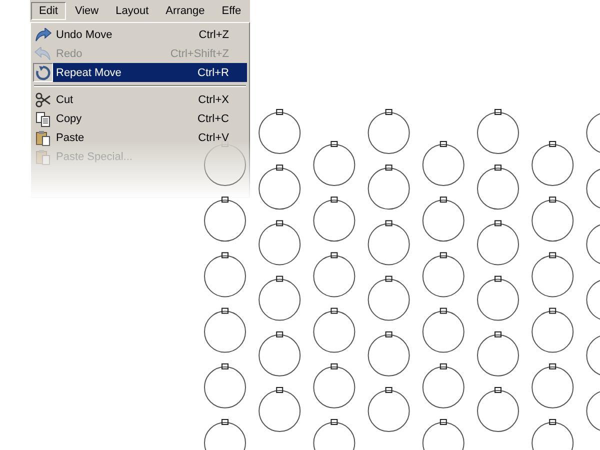 This screenshot has width=600, height=450. Describe the element at coordinates (232, 11) in the screenshot. I see `menu-bar-item: Effe` at that location.